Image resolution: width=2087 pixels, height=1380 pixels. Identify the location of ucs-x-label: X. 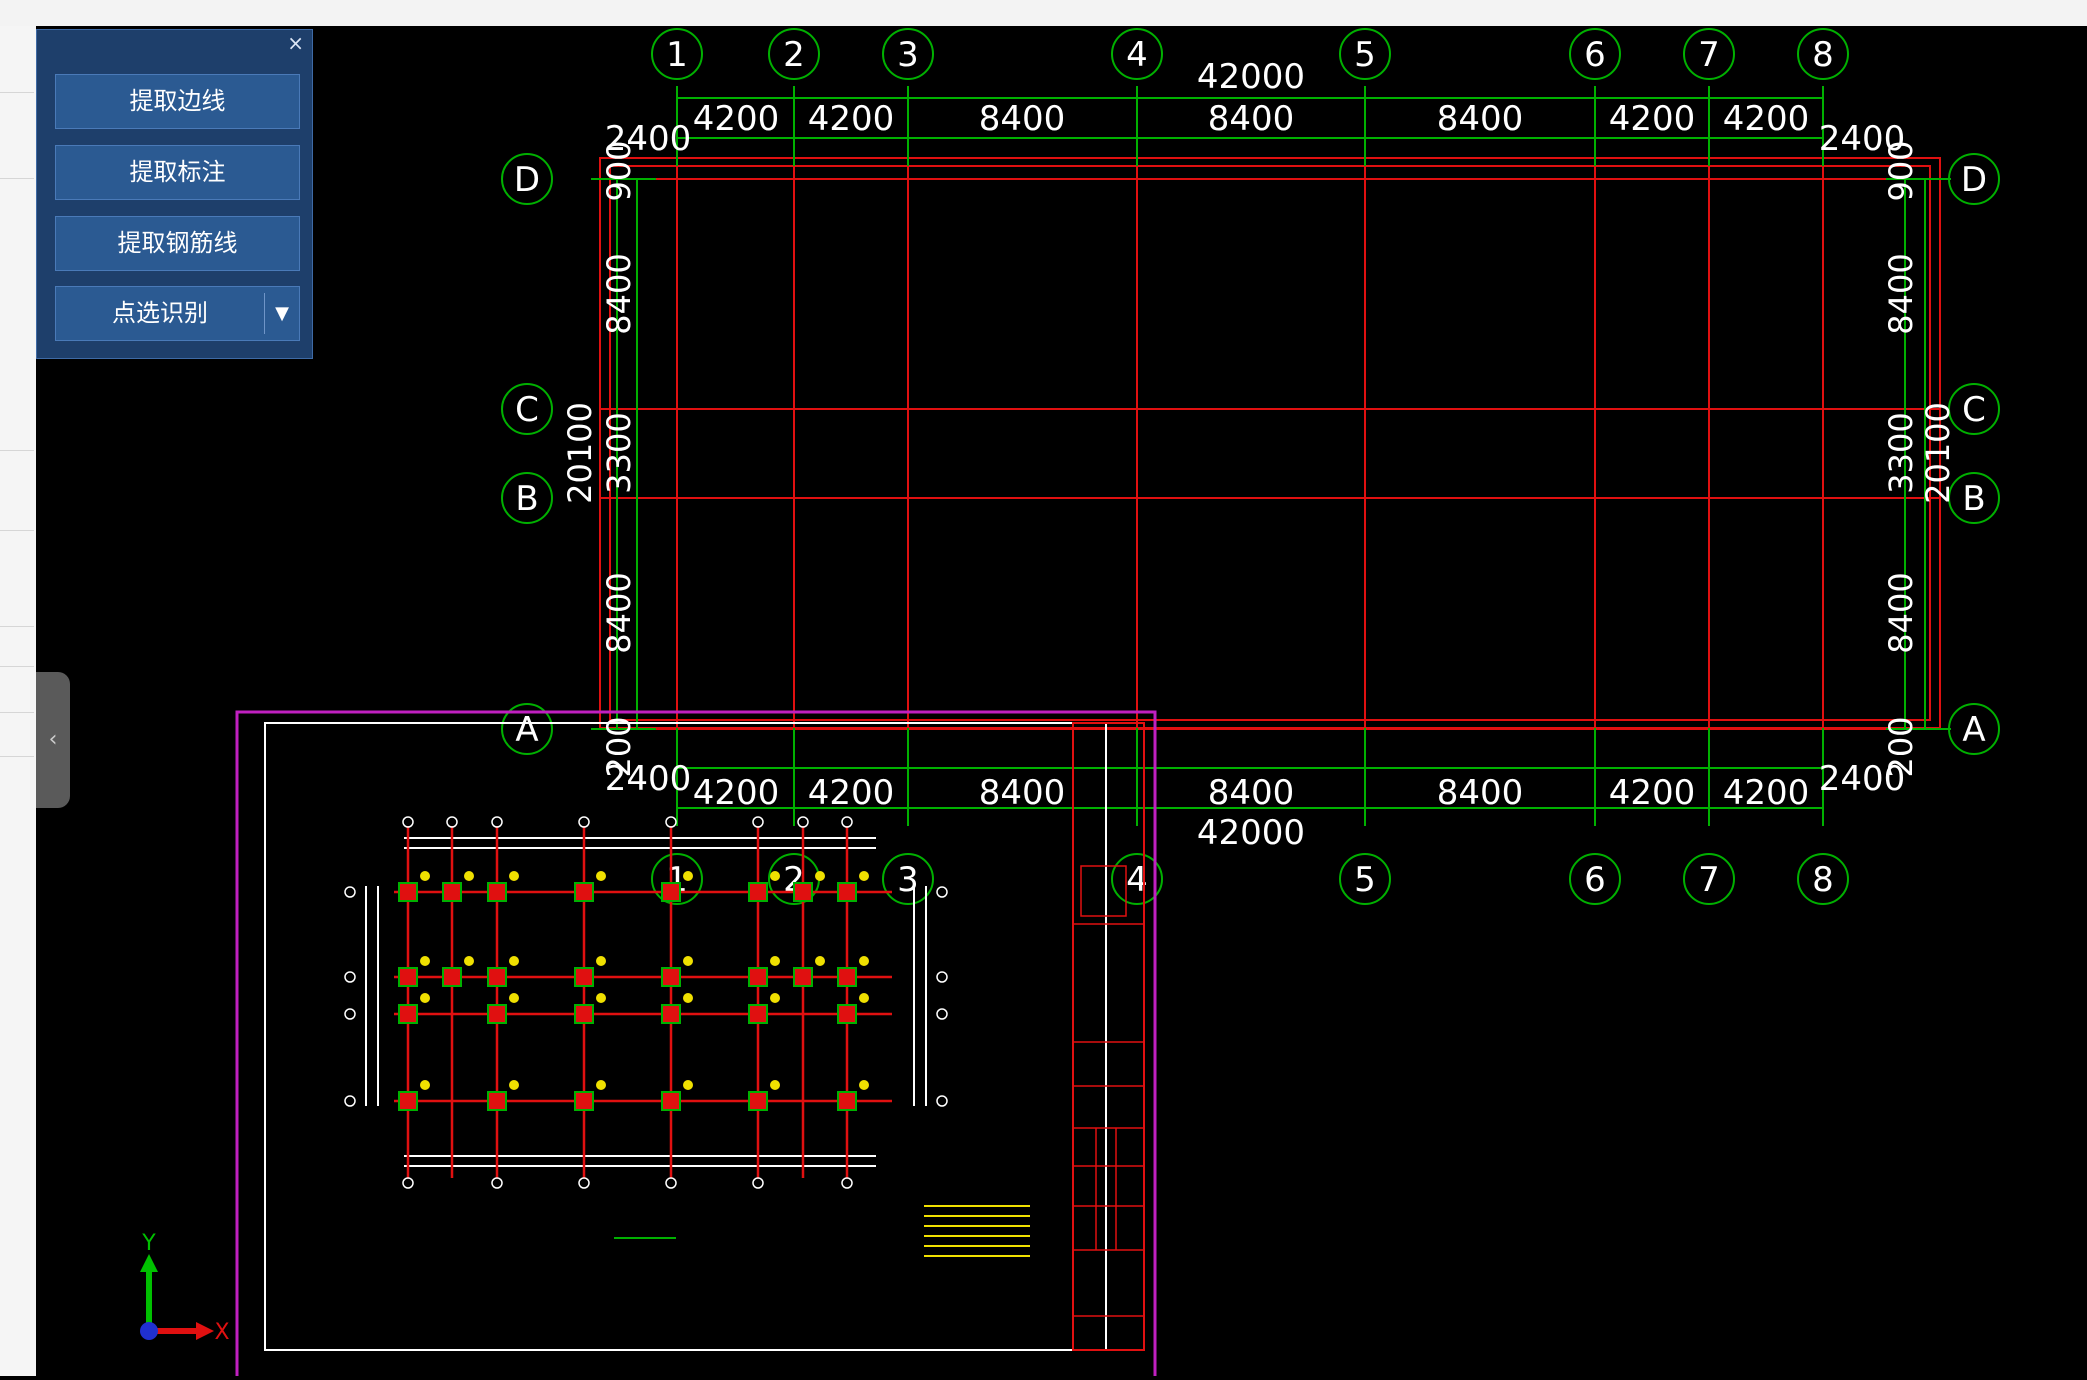
(221, 1332).